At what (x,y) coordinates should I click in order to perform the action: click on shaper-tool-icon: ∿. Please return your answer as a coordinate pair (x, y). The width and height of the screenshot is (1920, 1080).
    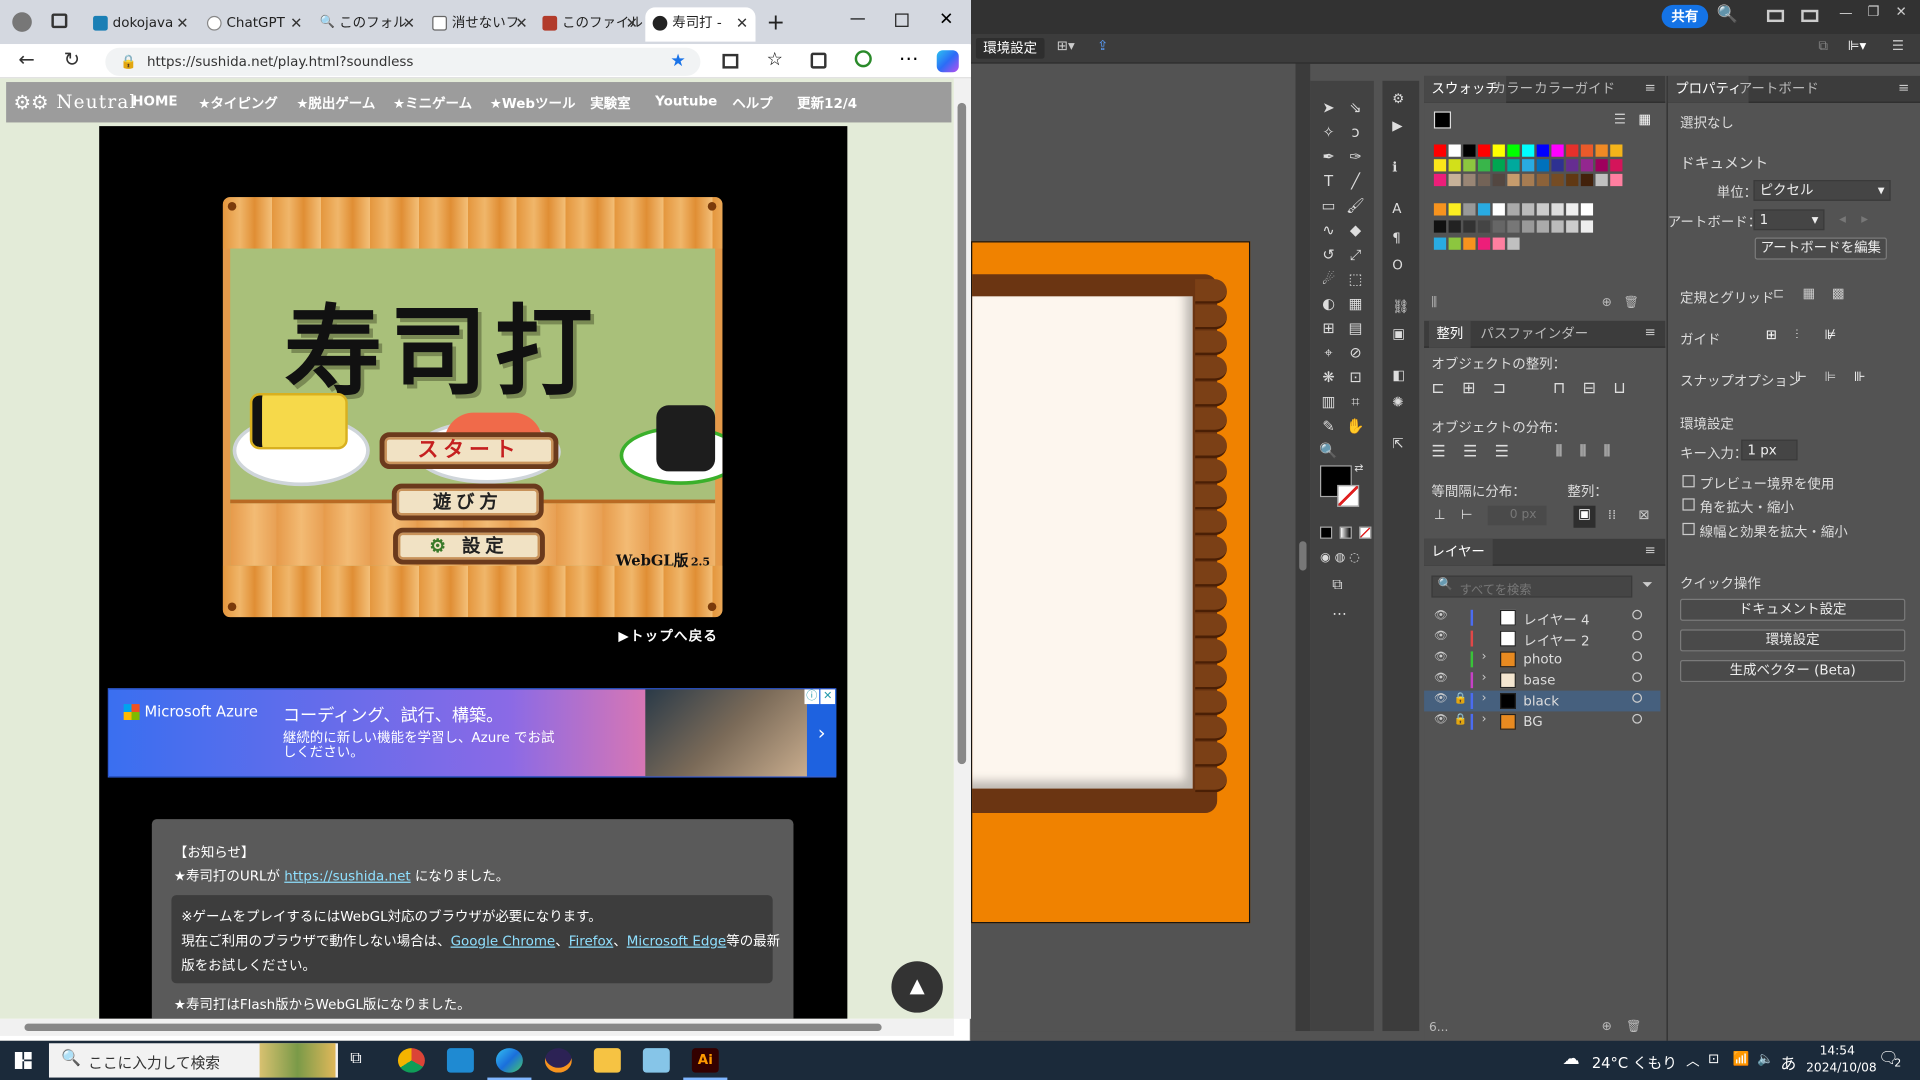
    Looking at the image, I should click on (1329, 230).